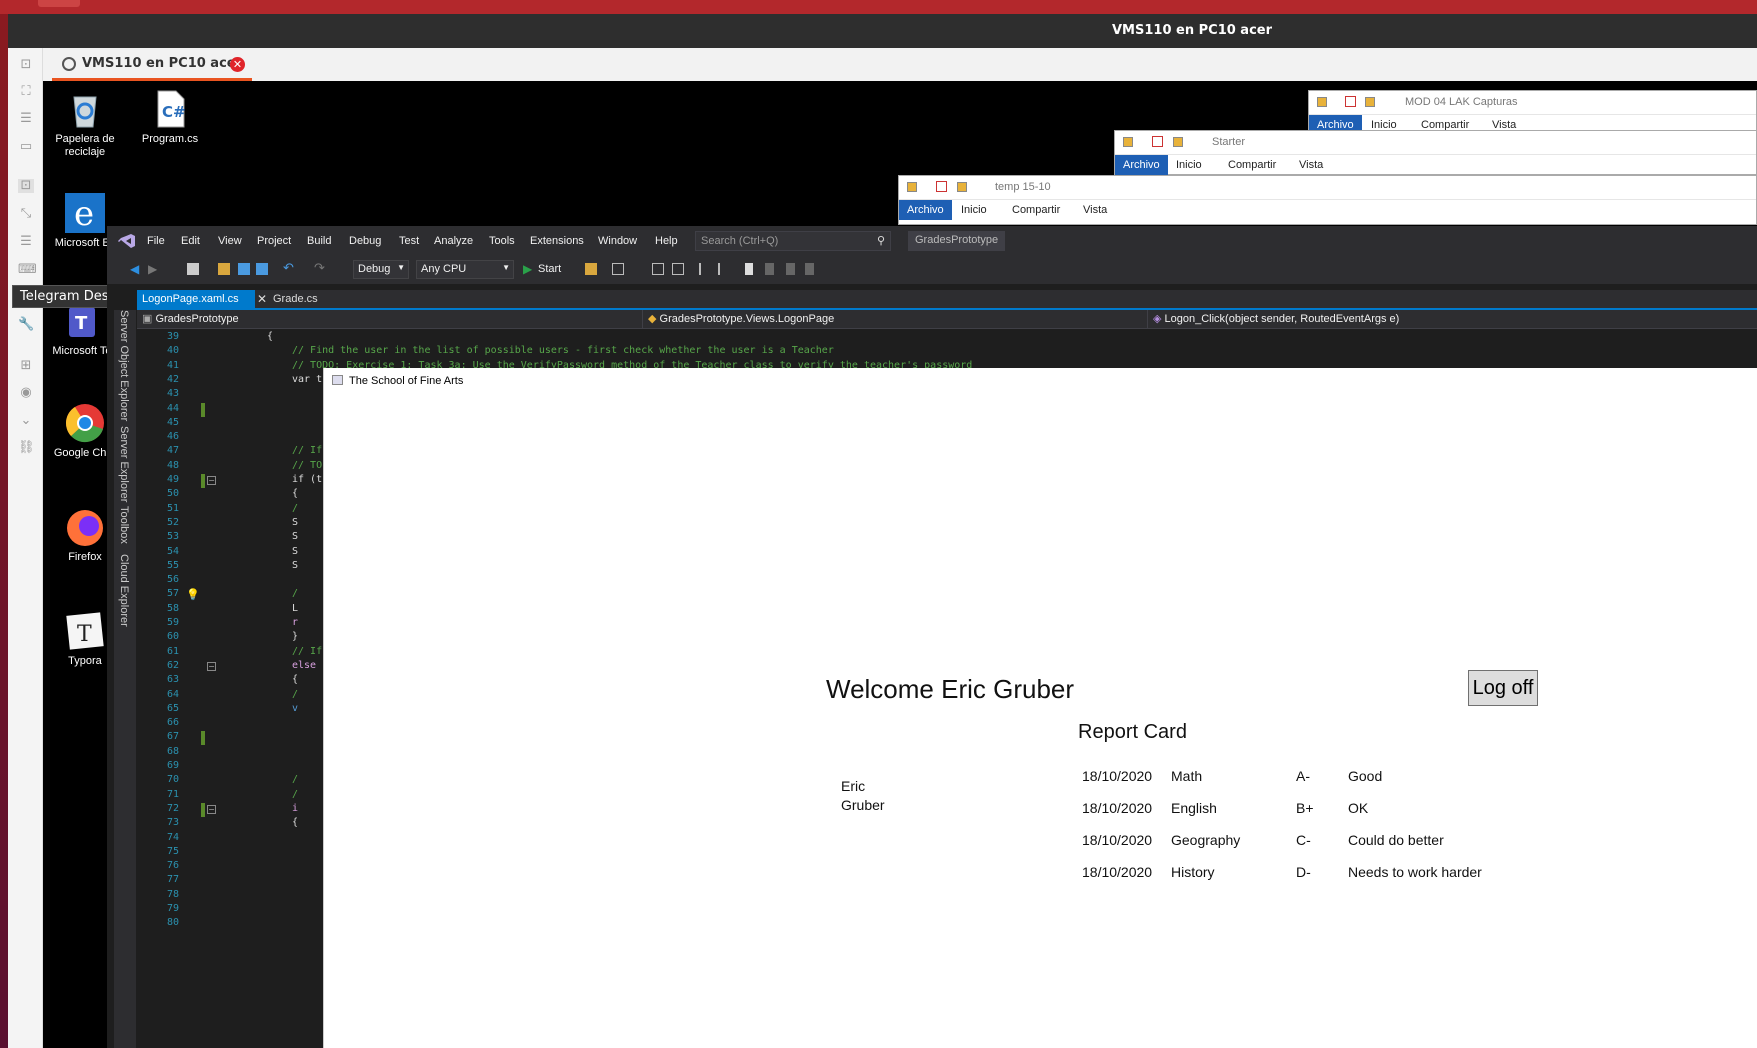 The image size is (1757, 1048). I want to click on list-icon: ☰, so click(26, 242).